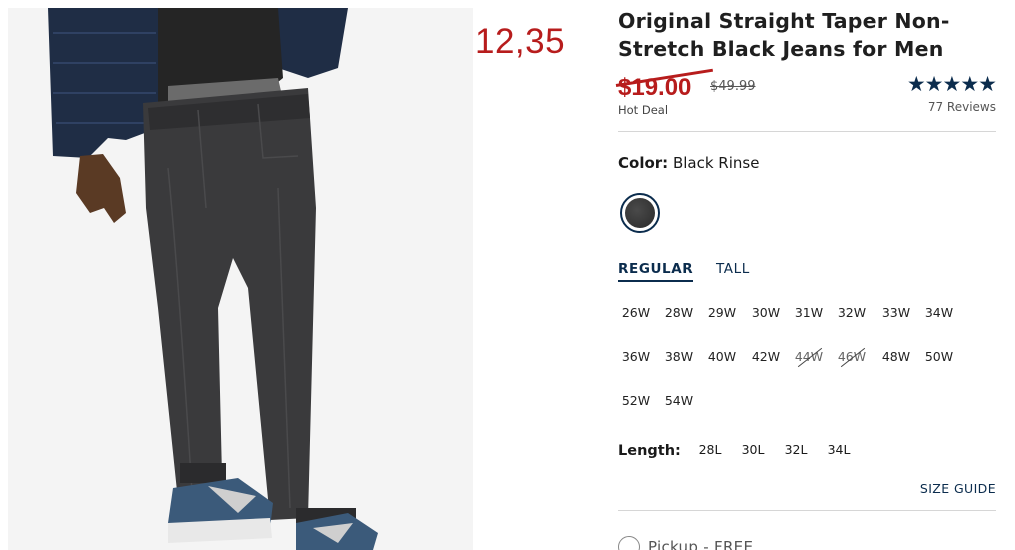 This screenshot has height=550, width=1015. What do you see at coordinates (733, 86) in the screenshot?
I see `original-price: $49.99` at bounding box center [733, 86].